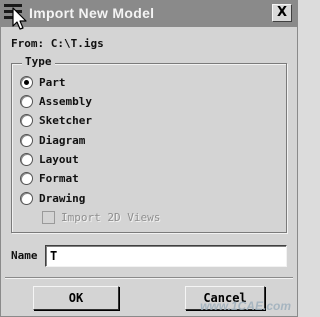 Image resolution: width=320 pixels, height=317 pixels. What do you see at coordinates (166, 256) in the screenshot?
I see `name-input` at bounding box center [166, 256].